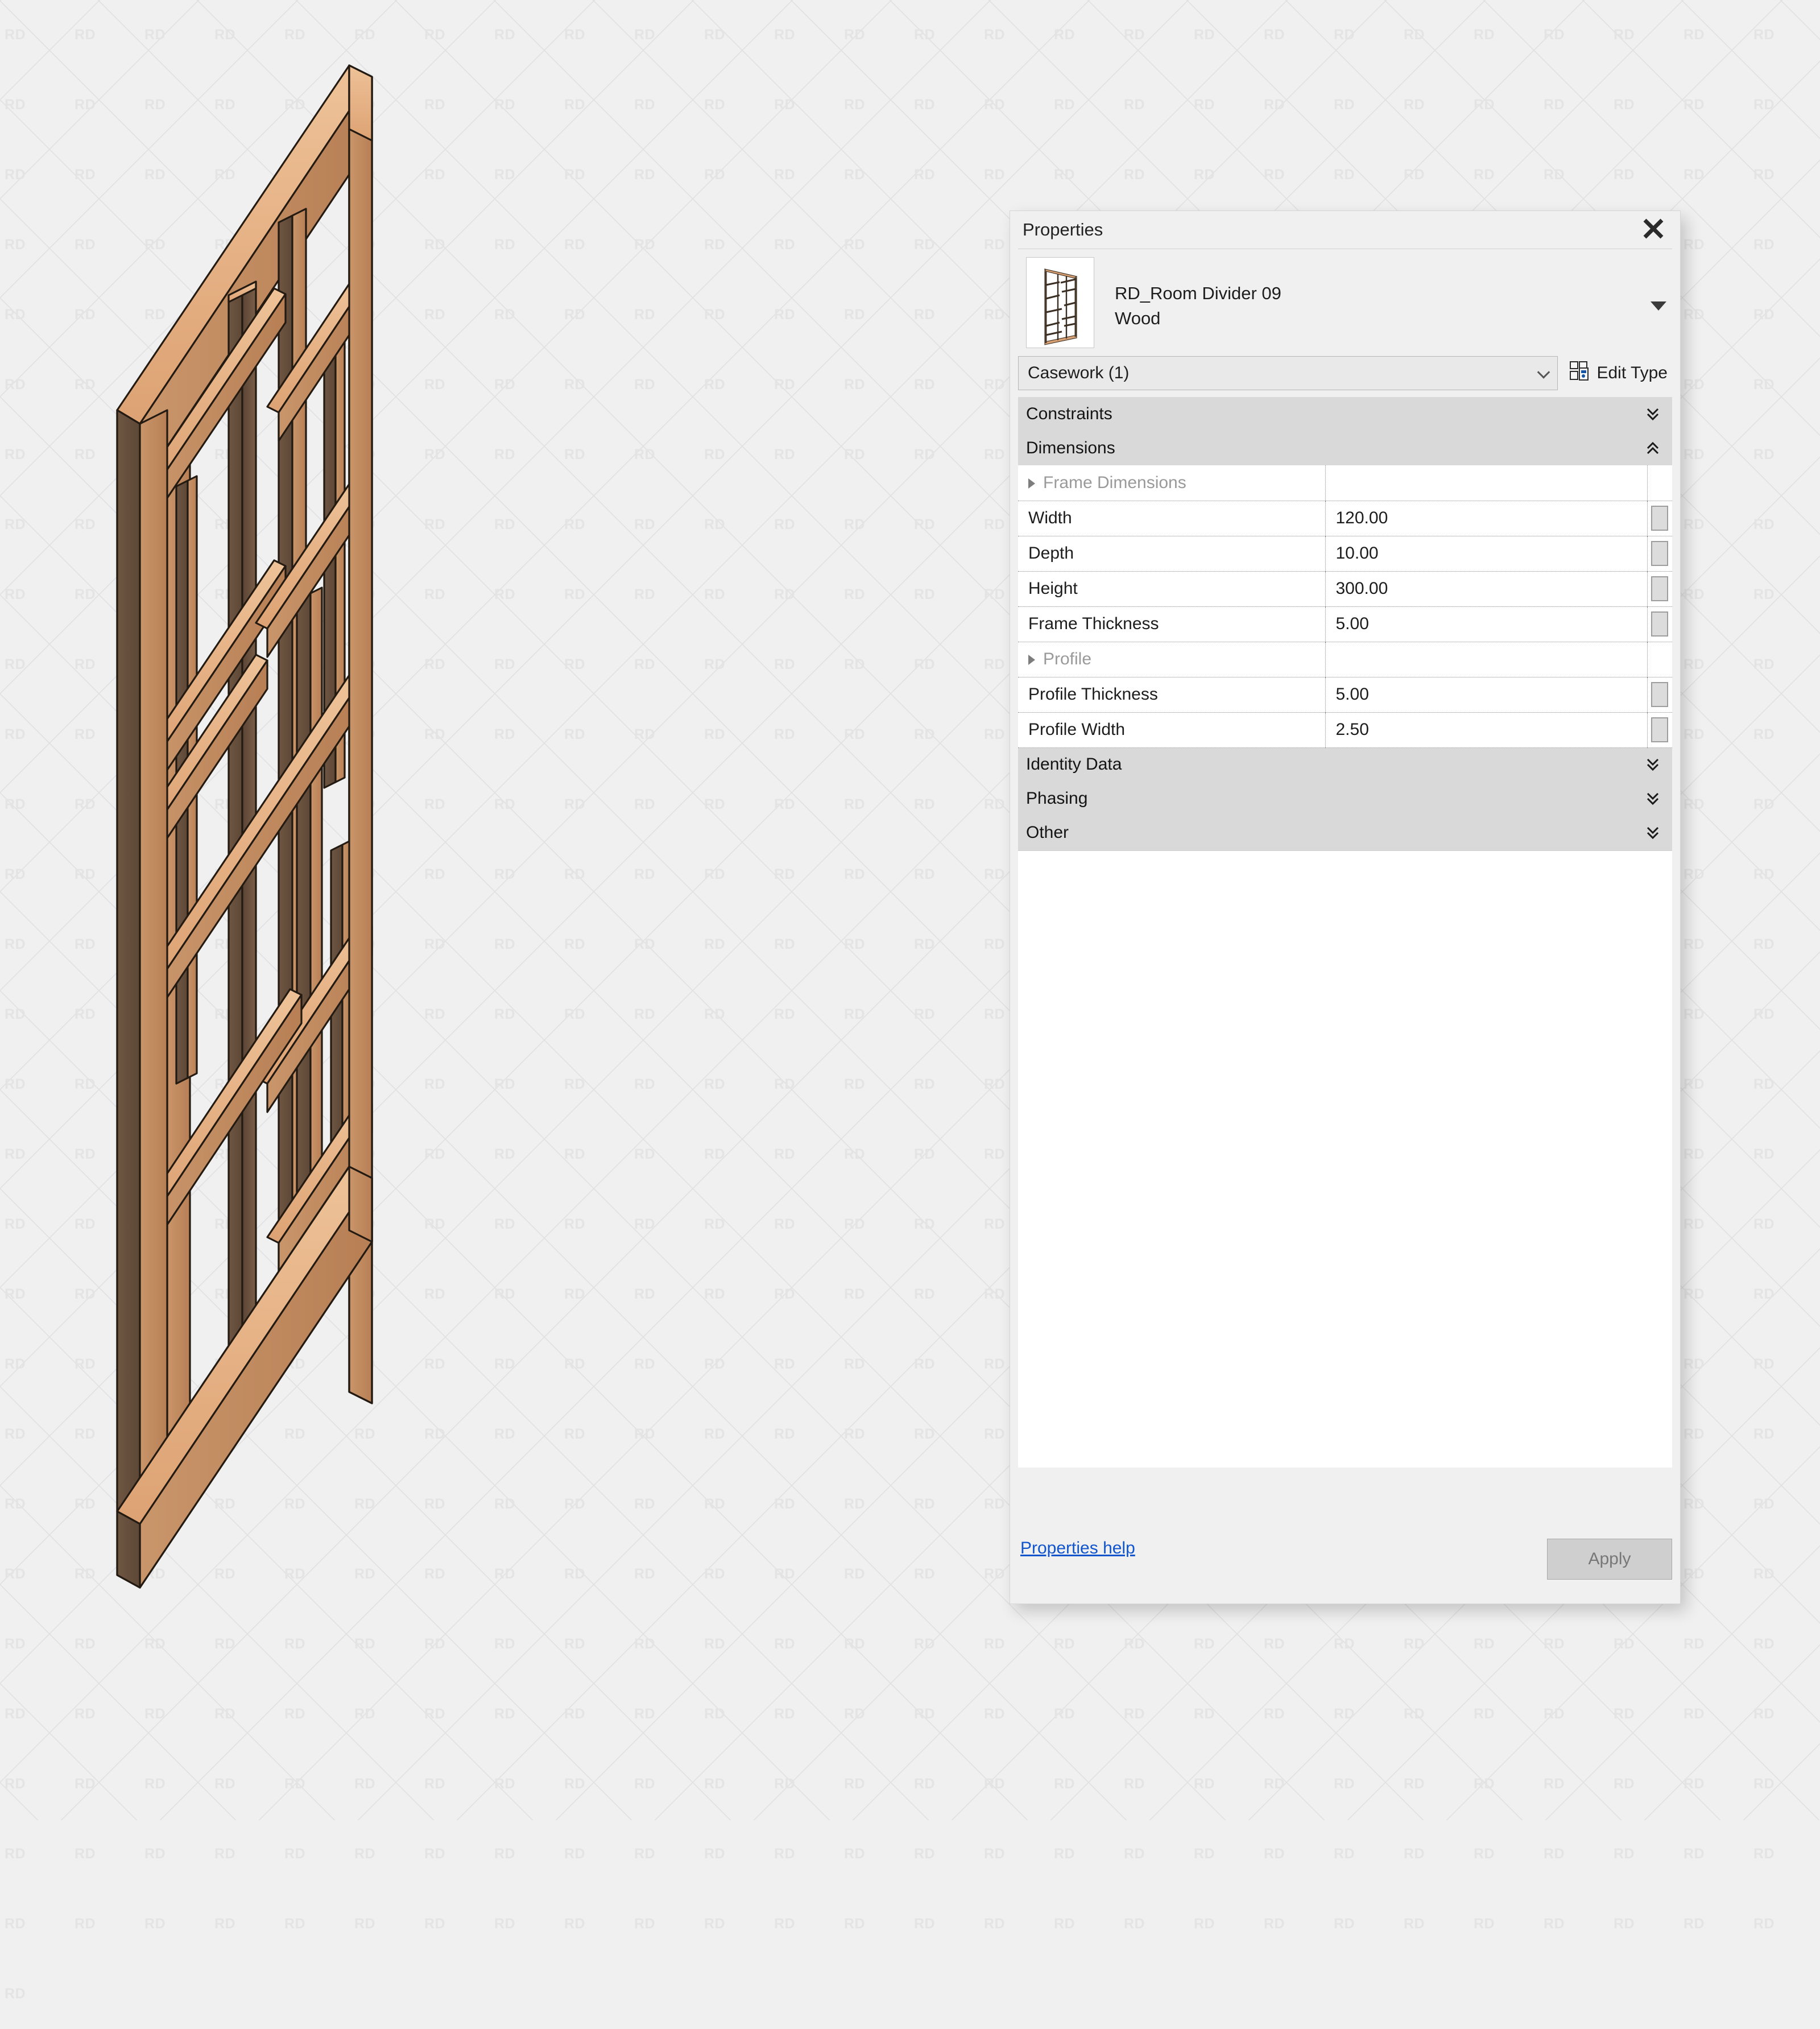 This screenshot has height=2029, width=1820. Describe the element at coordinates (1486, 553) in the screenshot. I see `parameter-value: 10.00` at that location.